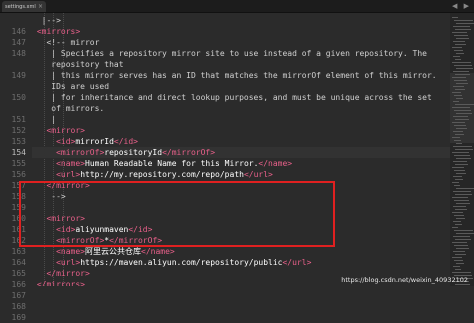 The image size is (474, 323). I want to click on code-line: <mirrorOf>repositoryId</mirrorOf>, so click(123, 152).